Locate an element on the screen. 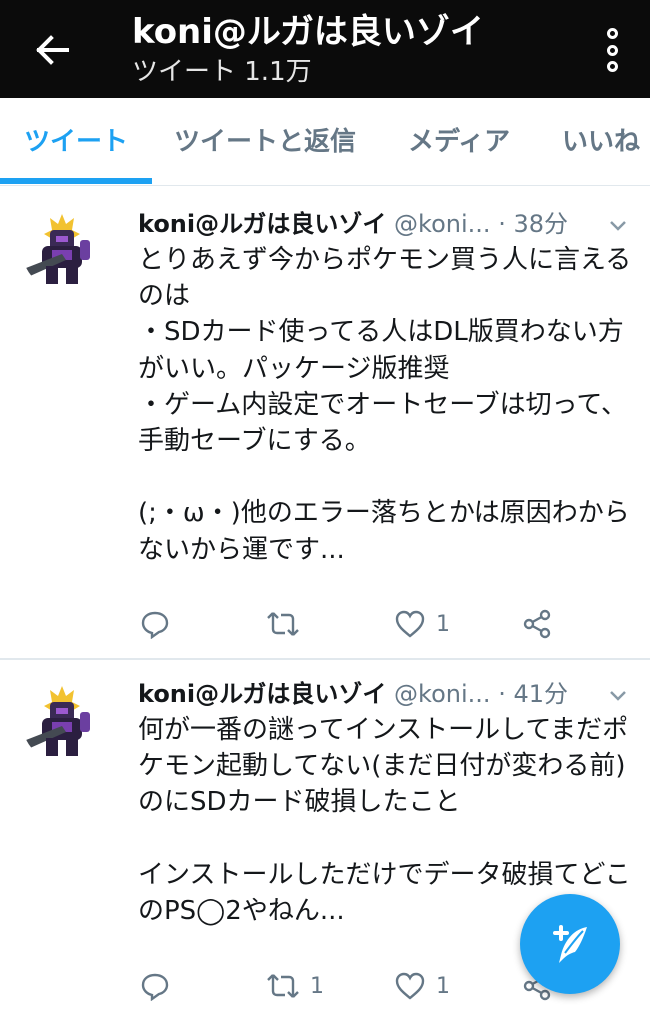 The image size is (650, 1024). arrow-left-icon is located at coordinates (52, 50).